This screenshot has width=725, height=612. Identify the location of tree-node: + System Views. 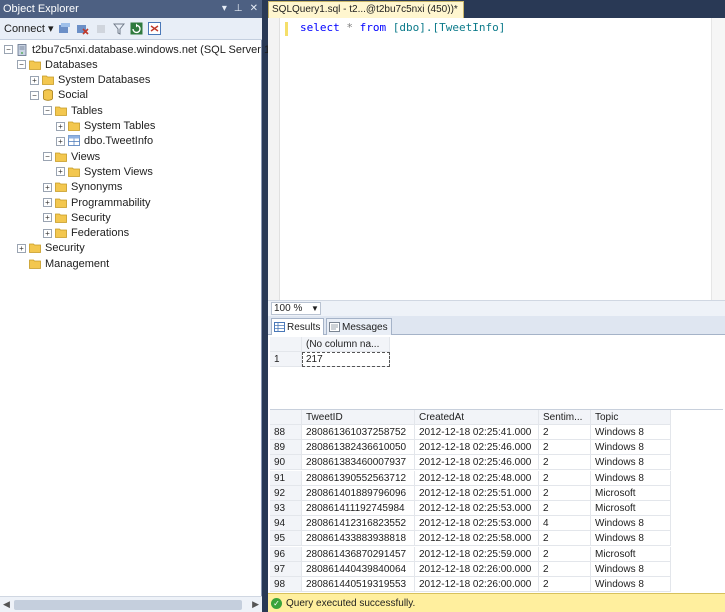
(105, 171).